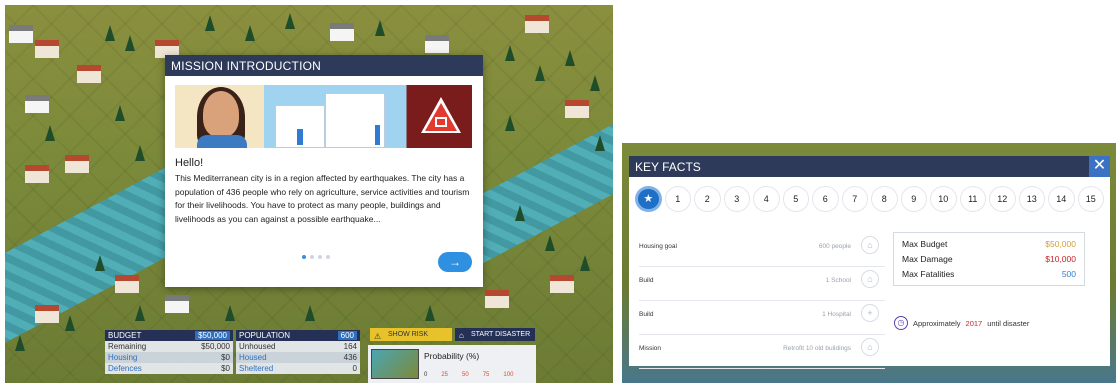  I want to click on row-label: Housed, so click(253, 357).